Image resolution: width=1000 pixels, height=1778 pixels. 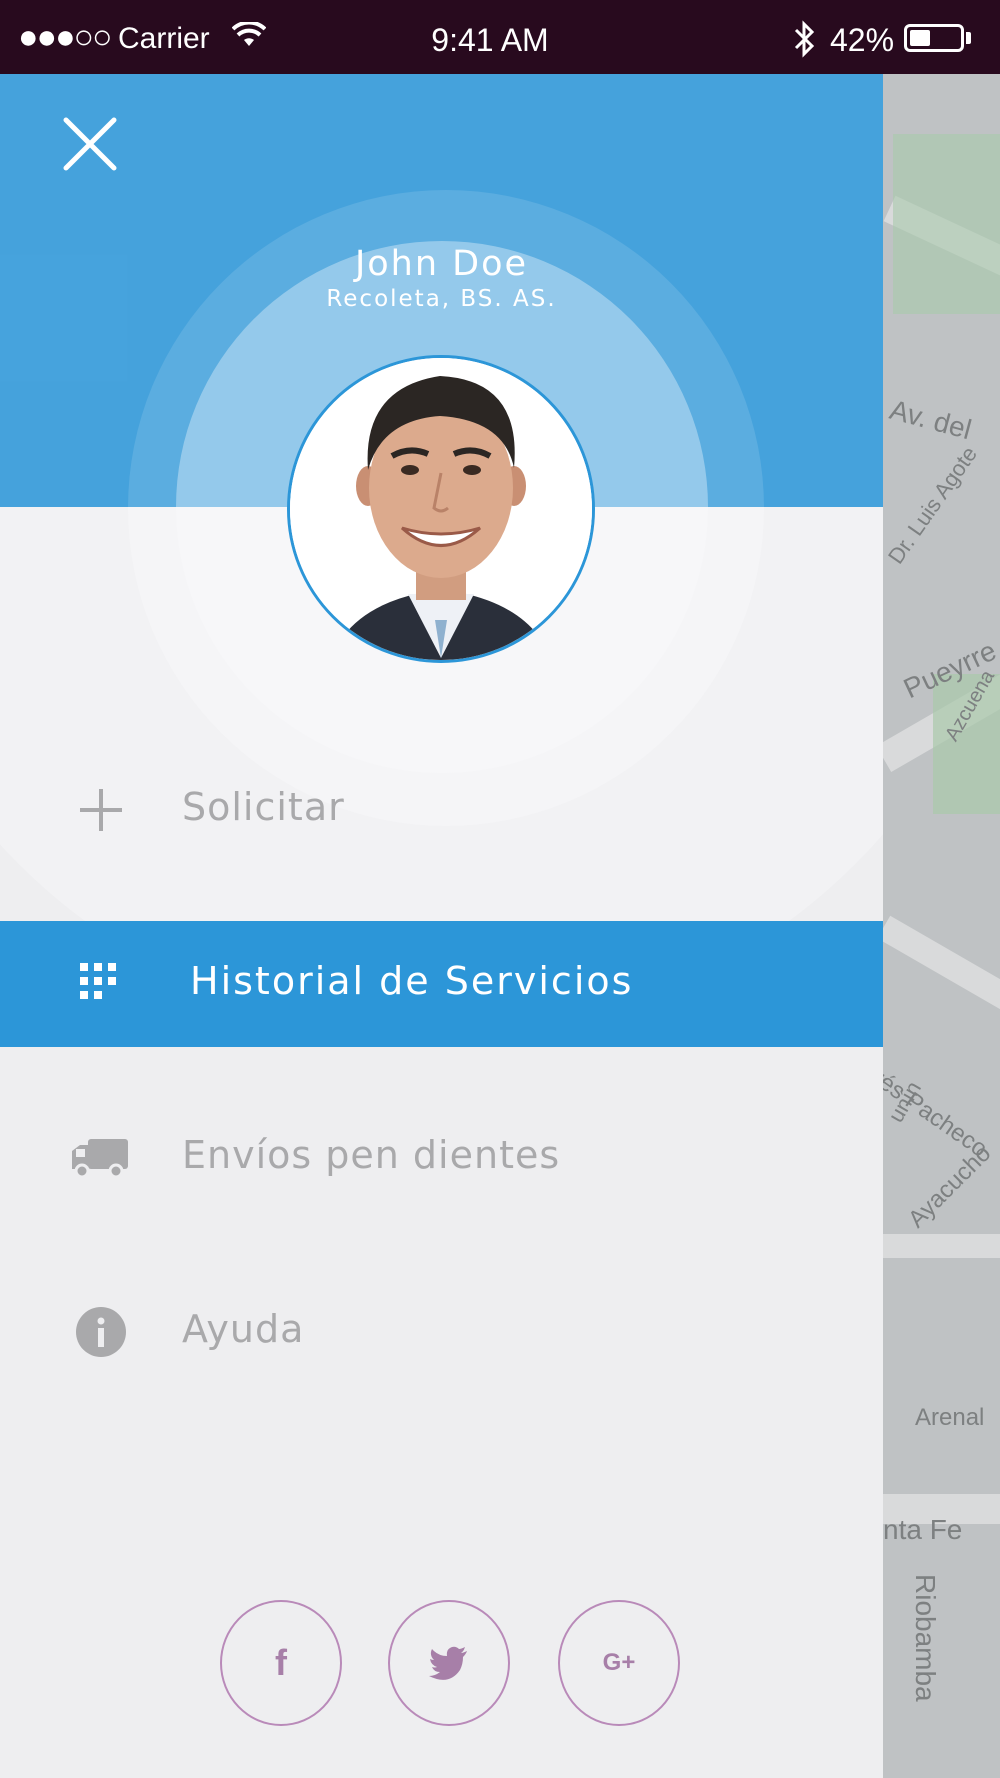 What do you see at coordinates (934, 38) in the screenshot?
I see `battery-icon` at bounding box center [934, 38].